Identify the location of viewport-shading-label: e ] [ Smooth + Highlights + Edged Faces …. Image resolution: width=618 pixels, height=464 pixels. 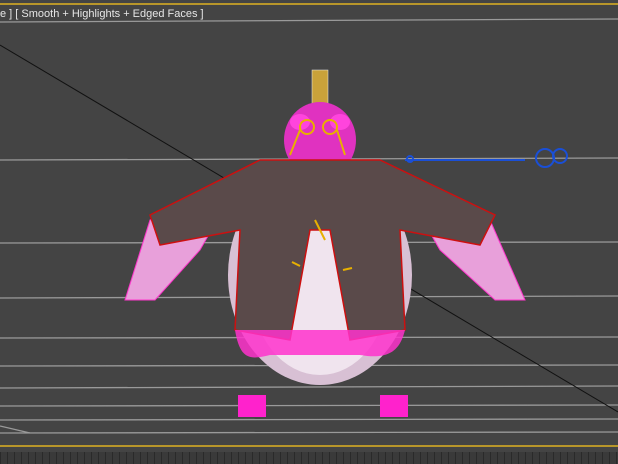
(102, 14).